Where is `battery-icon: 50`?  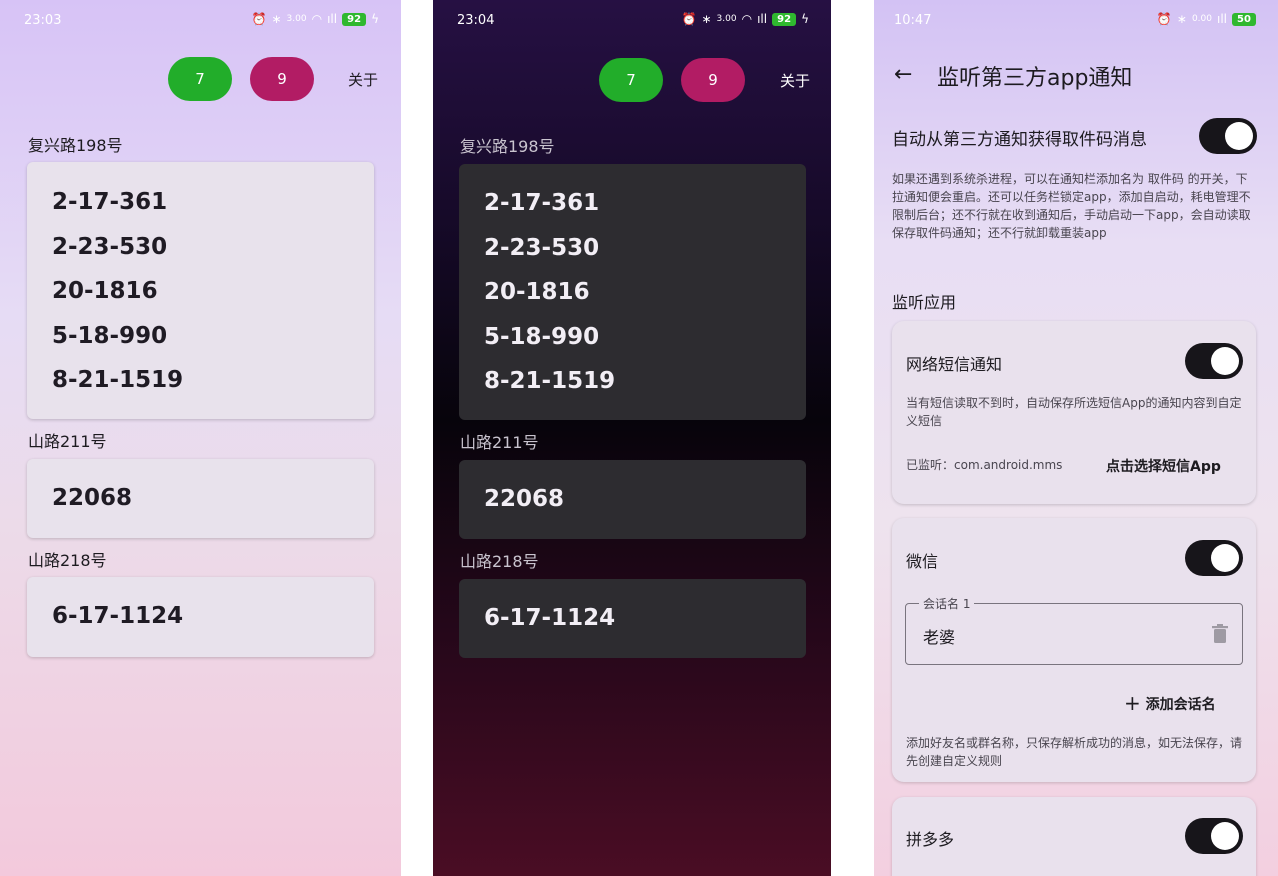
battery-icon: 50 is located at coordinates (1244, 19).